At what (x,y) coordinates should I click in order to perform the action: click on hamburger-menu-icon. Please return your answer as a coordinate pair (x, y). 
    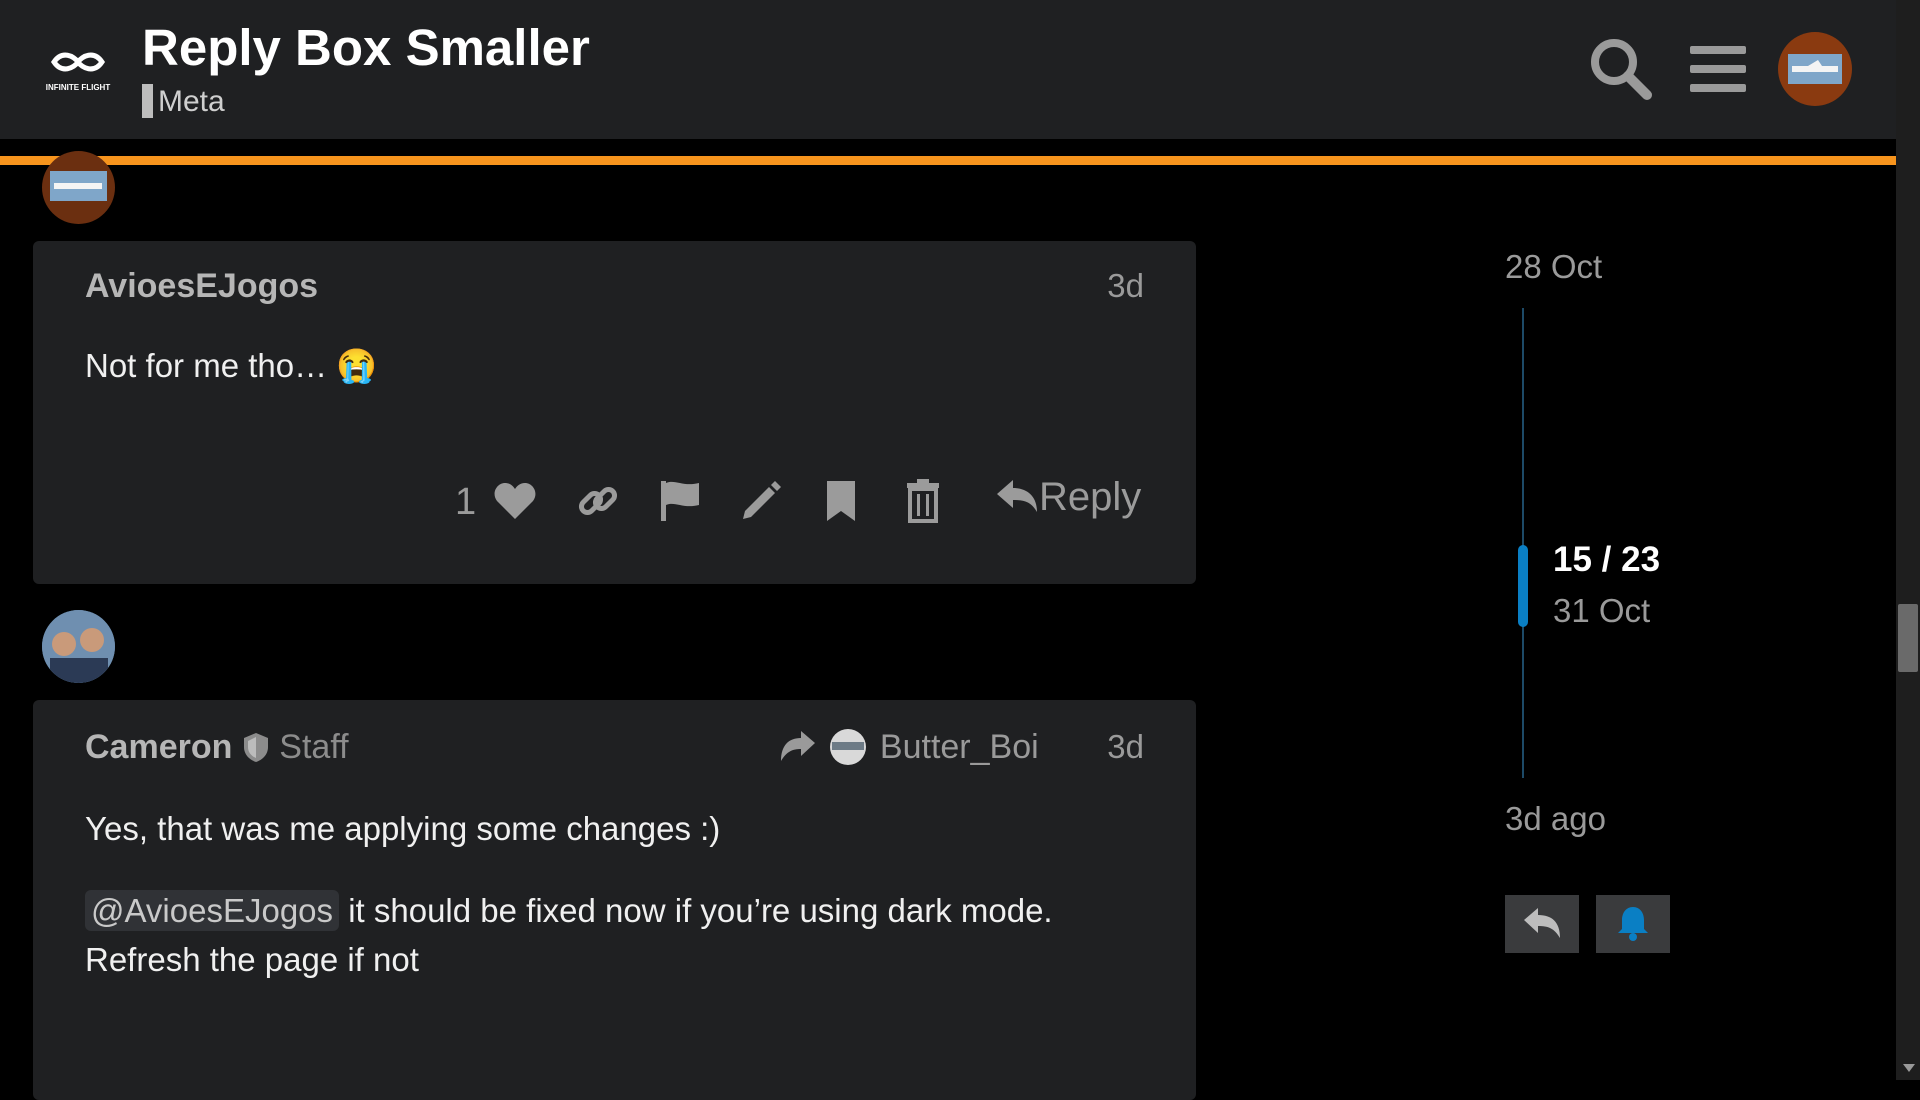
    Looking at the image, I should click on (1718, 69).